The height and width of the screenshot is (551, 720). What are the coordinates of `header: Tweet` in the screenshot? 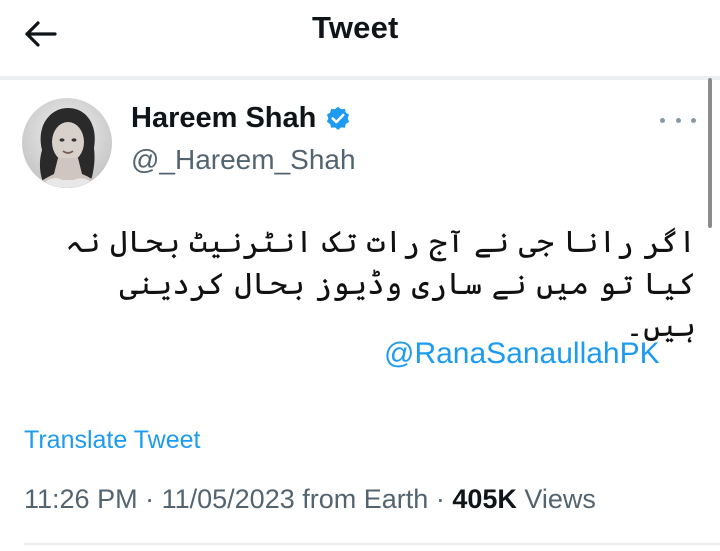 It's located at (360, 37).